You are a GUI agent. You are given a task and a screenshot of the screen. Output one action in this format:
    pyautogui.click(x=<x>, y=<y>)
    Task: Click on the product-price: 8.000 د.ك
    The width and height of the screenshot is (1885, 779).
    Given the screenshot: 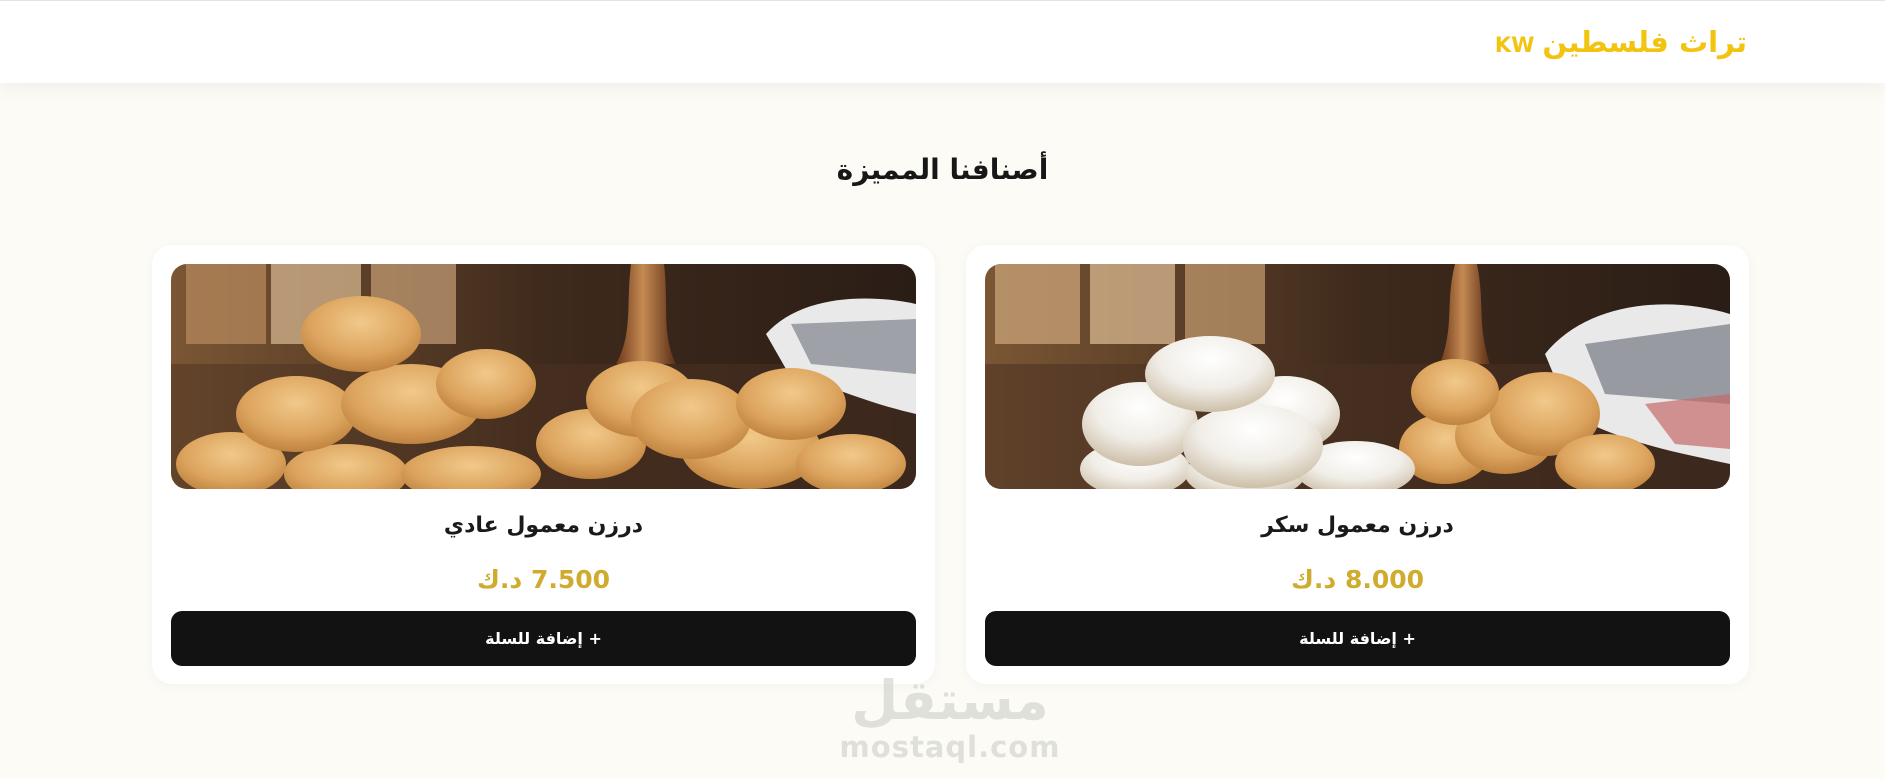 What is the action you would take?
    pyautogui.click(x=1357, y=579)
    